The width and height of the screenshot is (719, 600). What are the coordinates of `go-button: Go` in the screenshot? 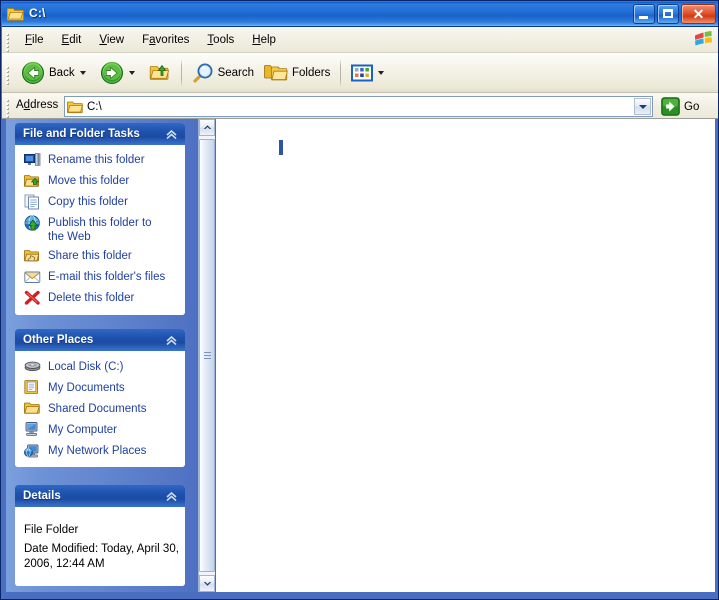 It's located at (680, 106).